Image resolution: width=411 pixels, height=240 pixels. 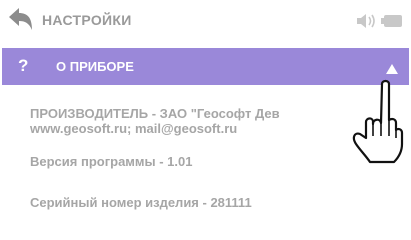 I want to click on serial-number: Серийный номер изделия - 281111, so click(x=141, y=202).